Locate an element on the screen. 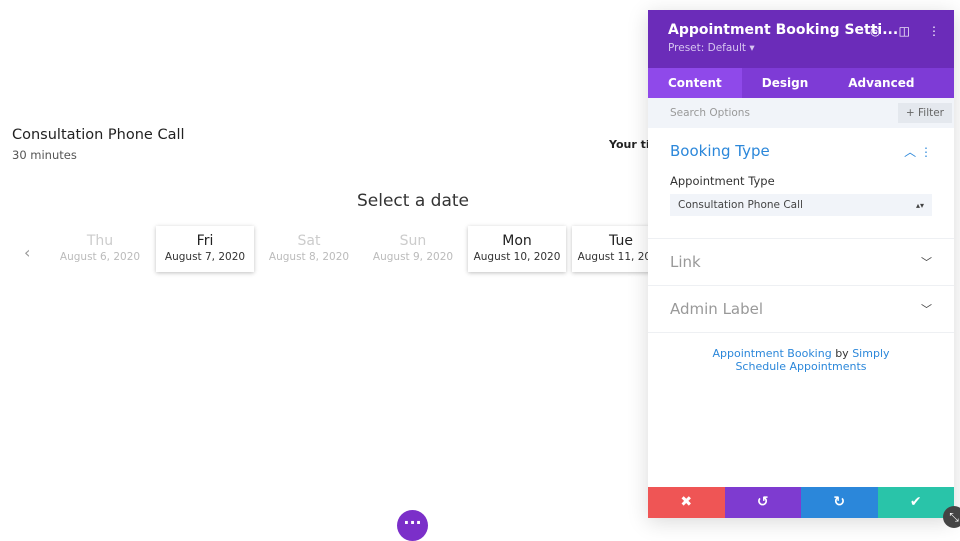 This screenshot has height=541, width=960. select-value: Consultation Phone Call is located at coordinates (740, 205).